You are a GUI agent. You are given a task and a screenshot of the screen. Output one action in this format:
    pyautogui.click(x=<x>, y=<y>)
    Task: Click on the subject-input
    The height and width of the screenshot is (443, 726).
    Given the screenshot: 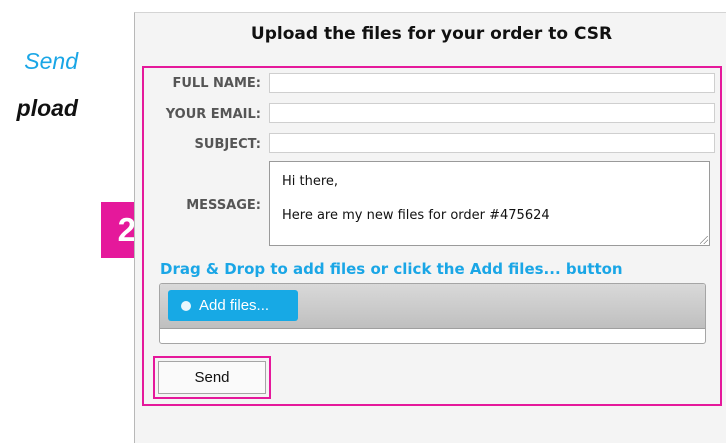 What is the action you would take?
    pyautogui.click(x=492, y=143)
    